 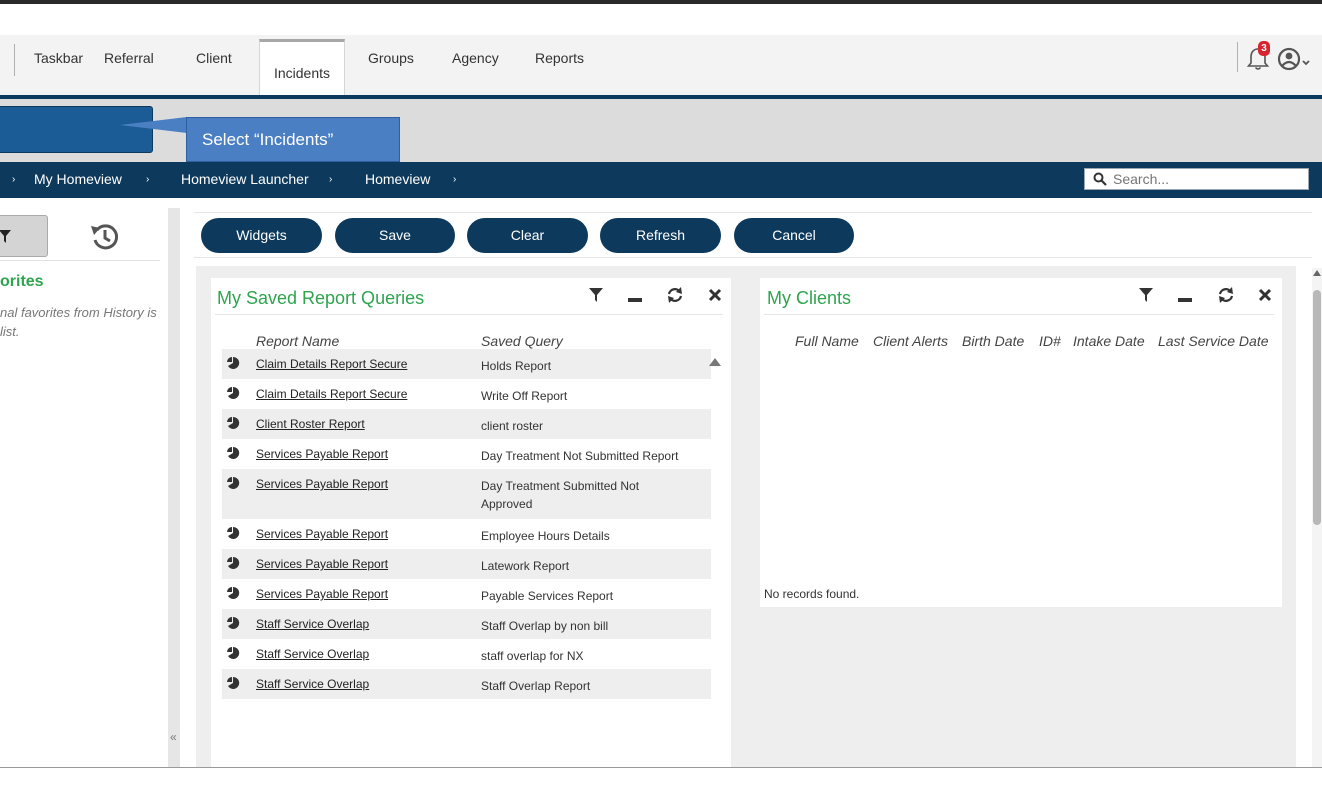 I want to click on saved-query-text: Day Treatment Submitted Not Approved, so click(x=560, y=495).